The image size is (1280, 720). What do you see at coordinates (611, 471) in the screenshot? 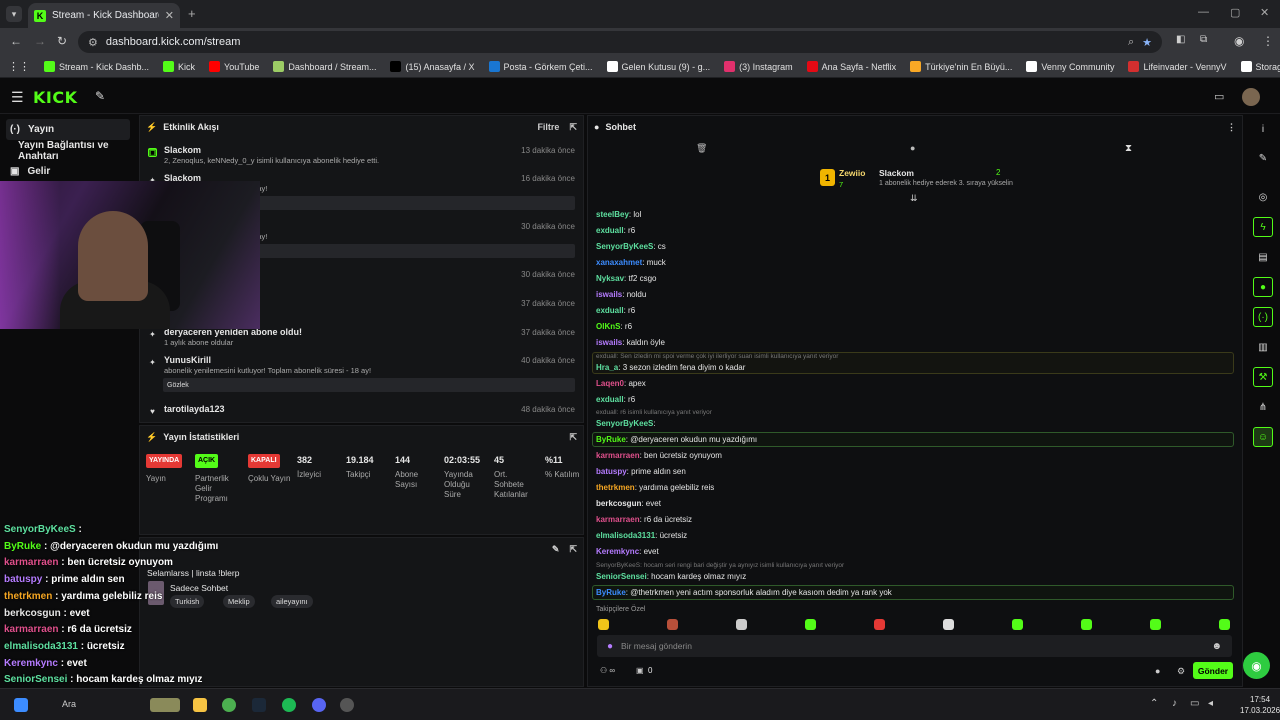
I see `chat-username: batuspy` at bounding box center [611, 471].